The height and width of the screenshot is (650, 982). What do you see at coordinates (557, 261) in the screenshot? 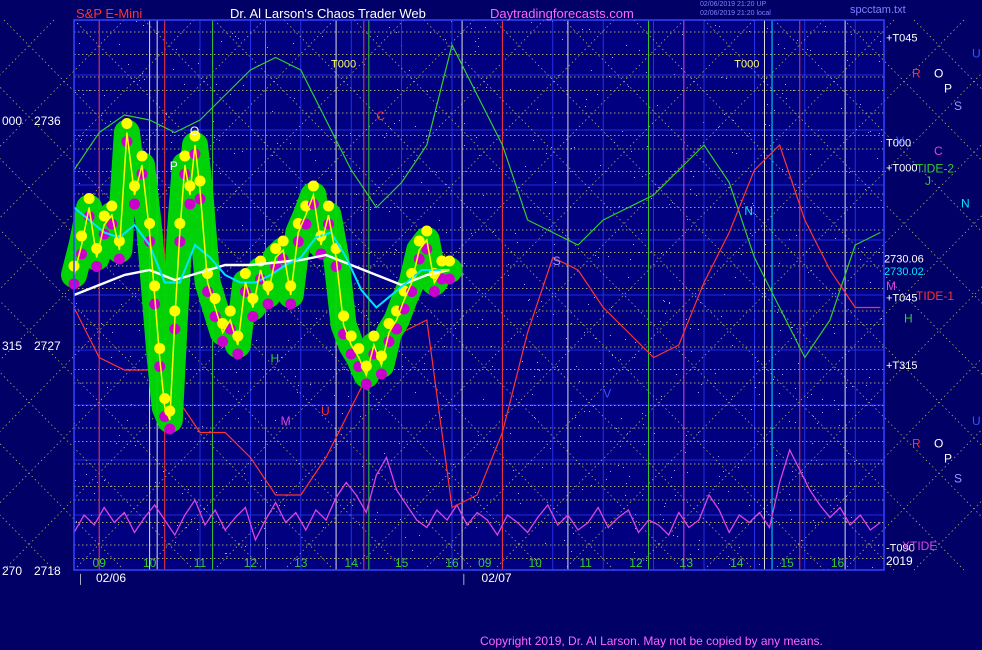
I see `planet-label: S` at bounding box center [557, 261].